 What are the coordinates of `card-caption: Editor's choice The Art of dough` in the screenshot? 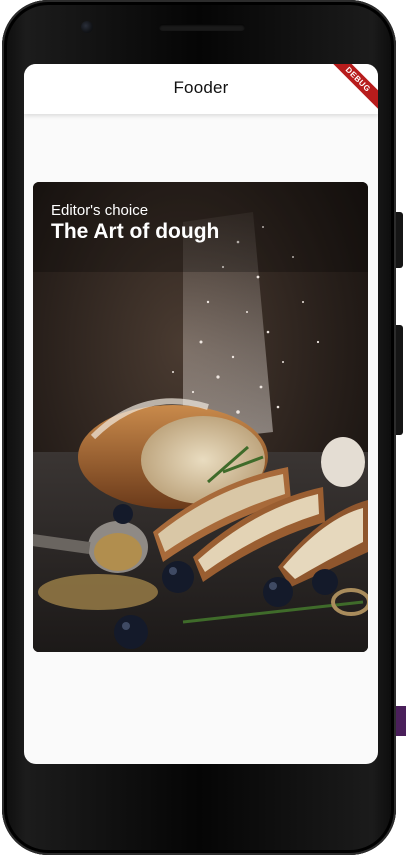 It's located at (200, 223).